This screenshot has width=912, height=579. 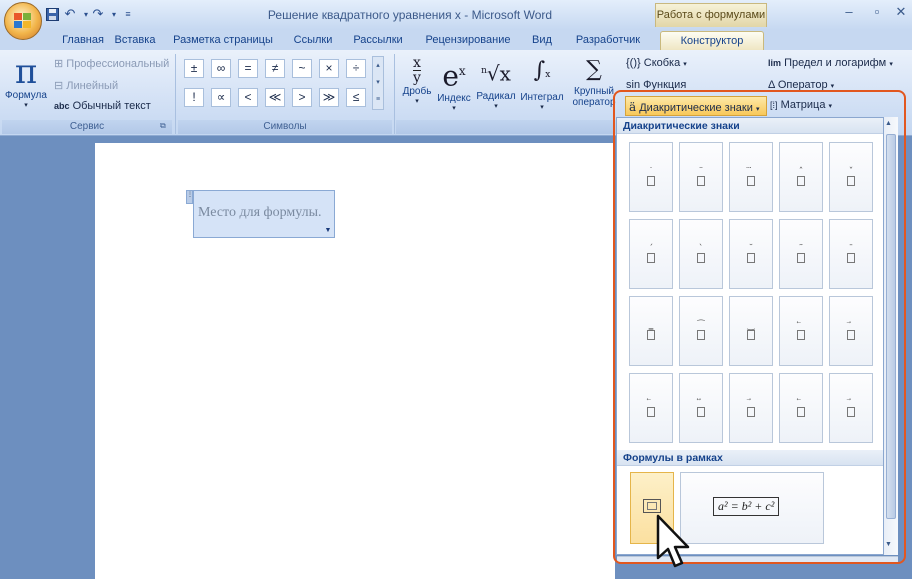 What do you see at coordinates (356, 97) in the screenshot?
I see `symbol-button-6: ≤` at bounding box center [356, 97].